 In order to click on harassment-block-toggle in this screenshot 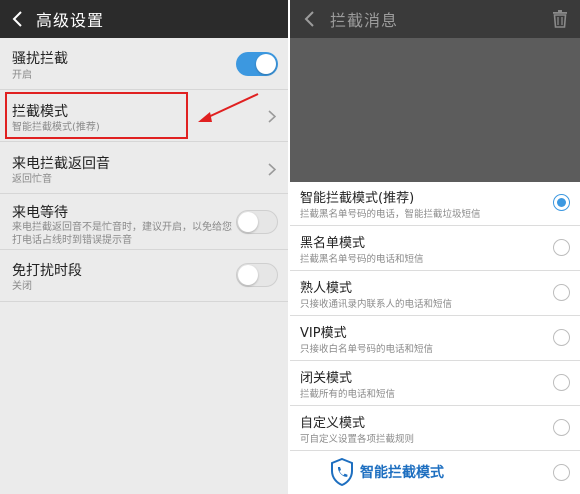, I will do `click(257, 64)`.